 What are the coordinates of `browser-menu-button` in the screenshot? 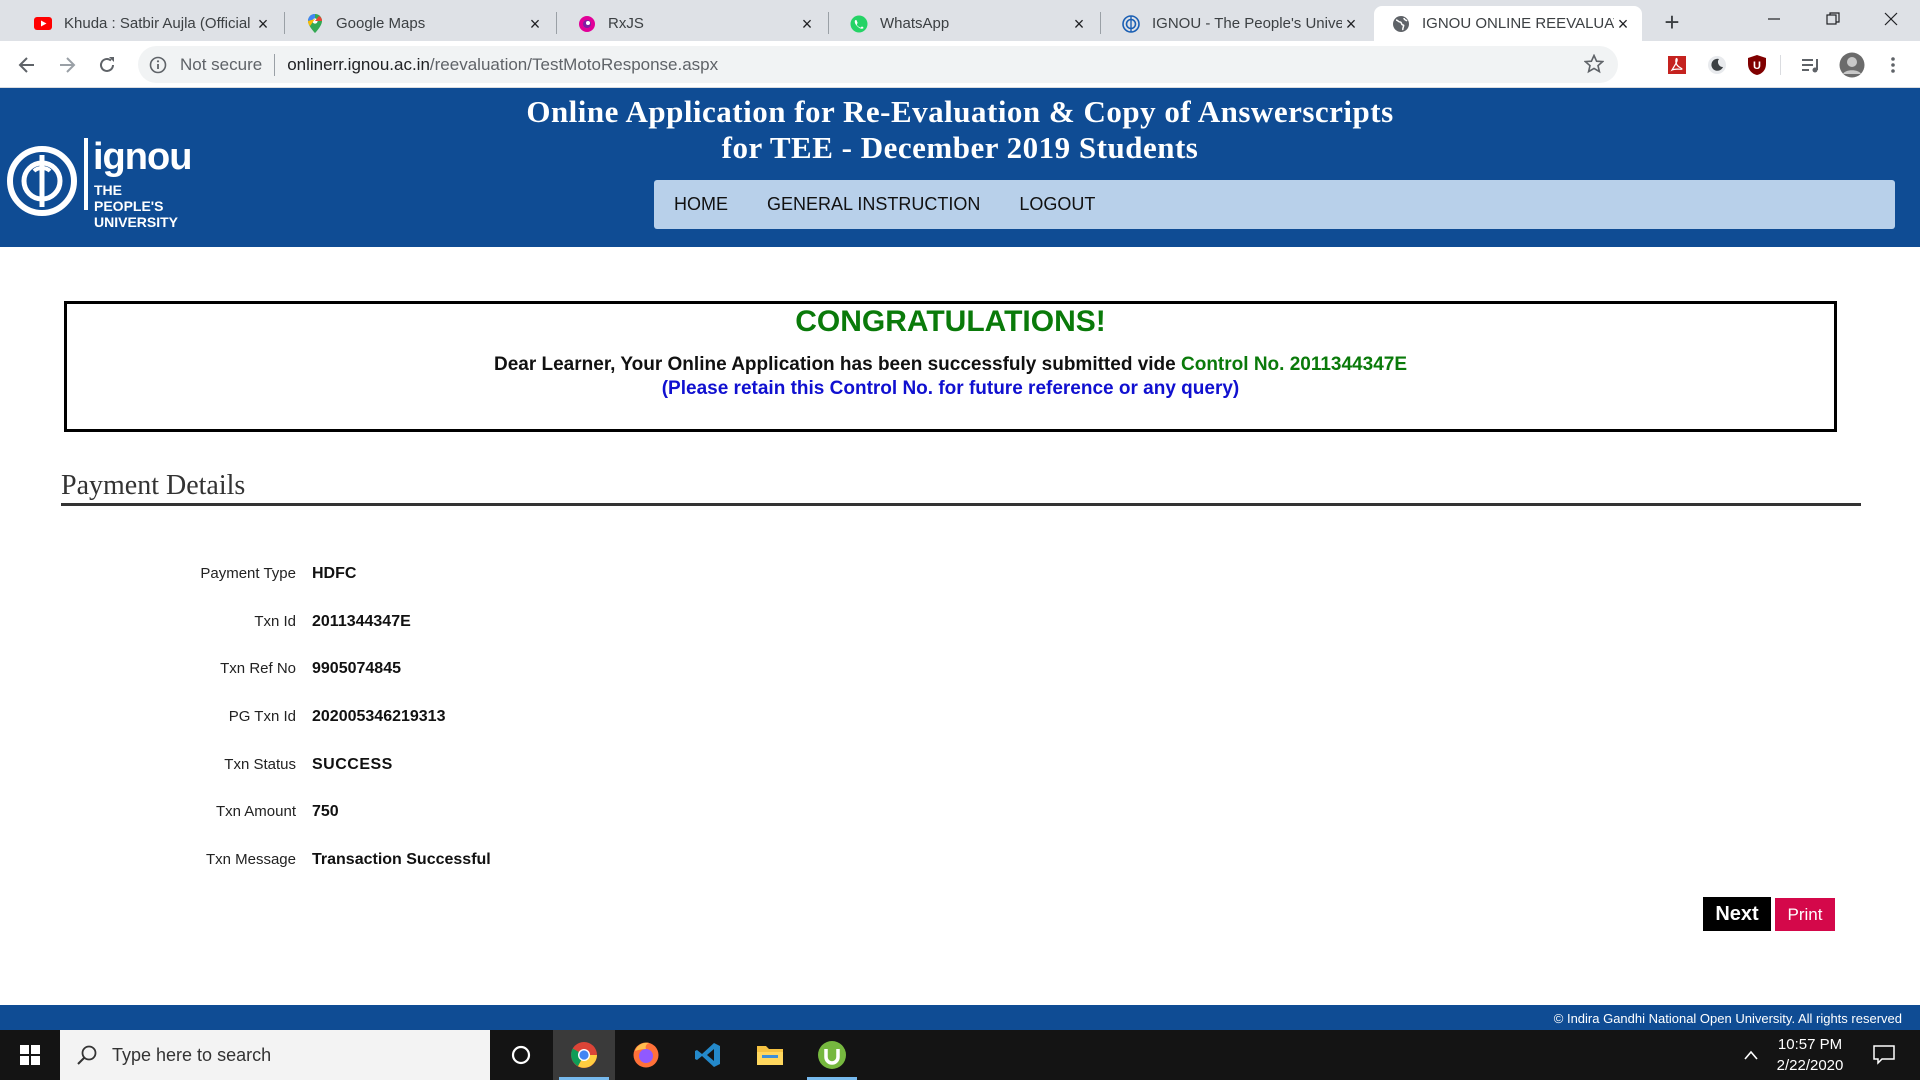 It's located at (1893, 65).